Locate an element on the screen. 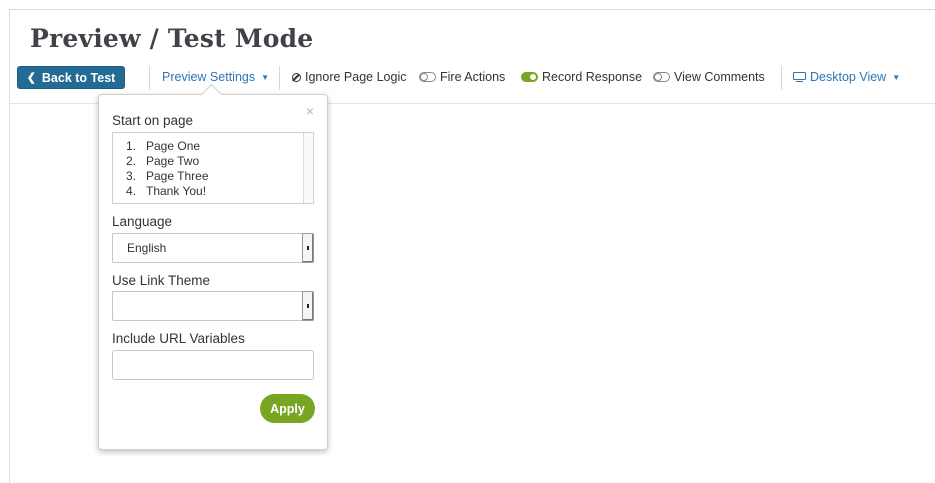 The image size is (935, 483). record-response-label: Record Response is located at coordinates (592, 77).